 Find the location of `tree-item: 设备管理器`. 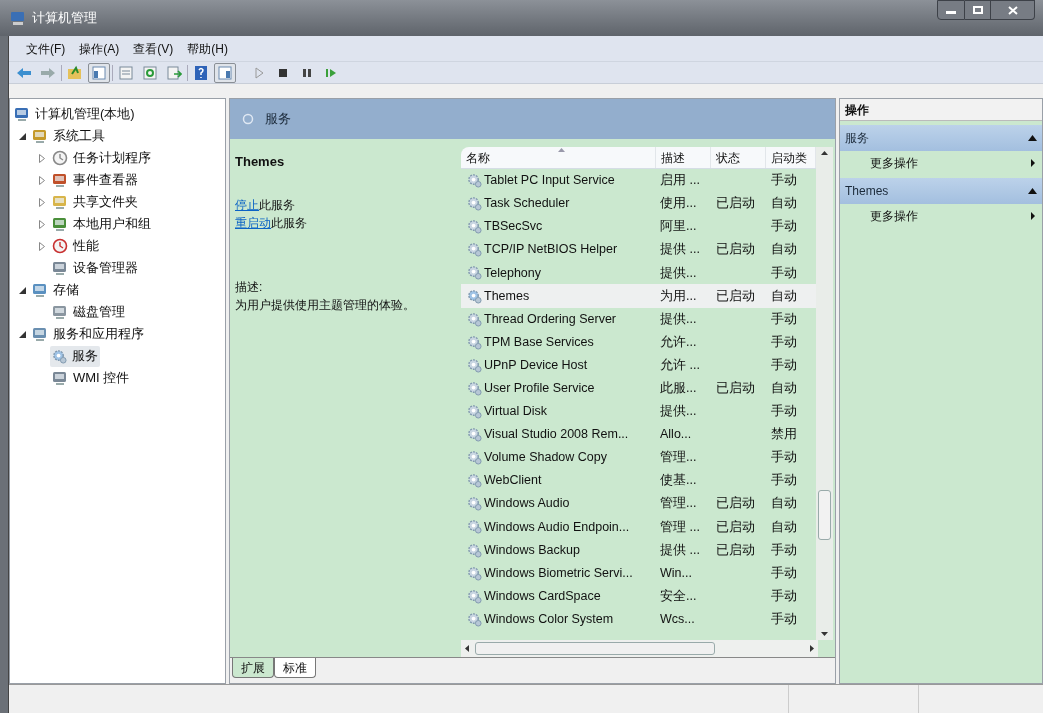

tree-item: 设备管理器 is located at coordinates (95, 268).